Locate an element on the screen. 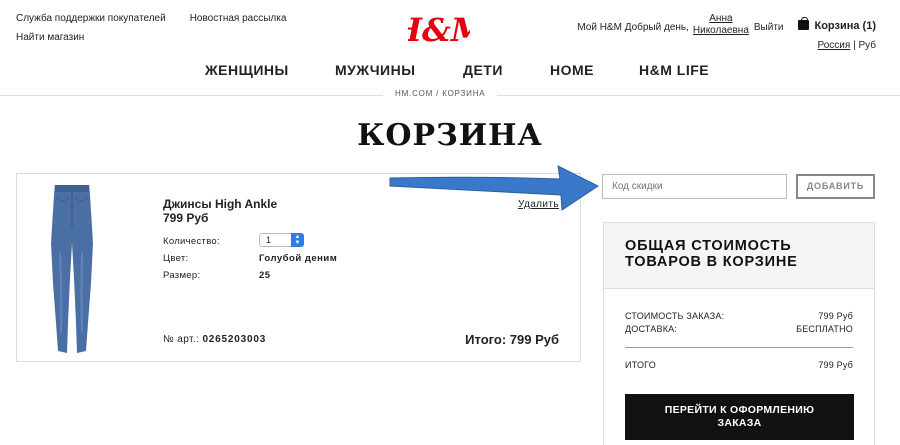 The width and height of the screenshot is (900, 445). country-link: Россия is located at coordinates (834, 45).